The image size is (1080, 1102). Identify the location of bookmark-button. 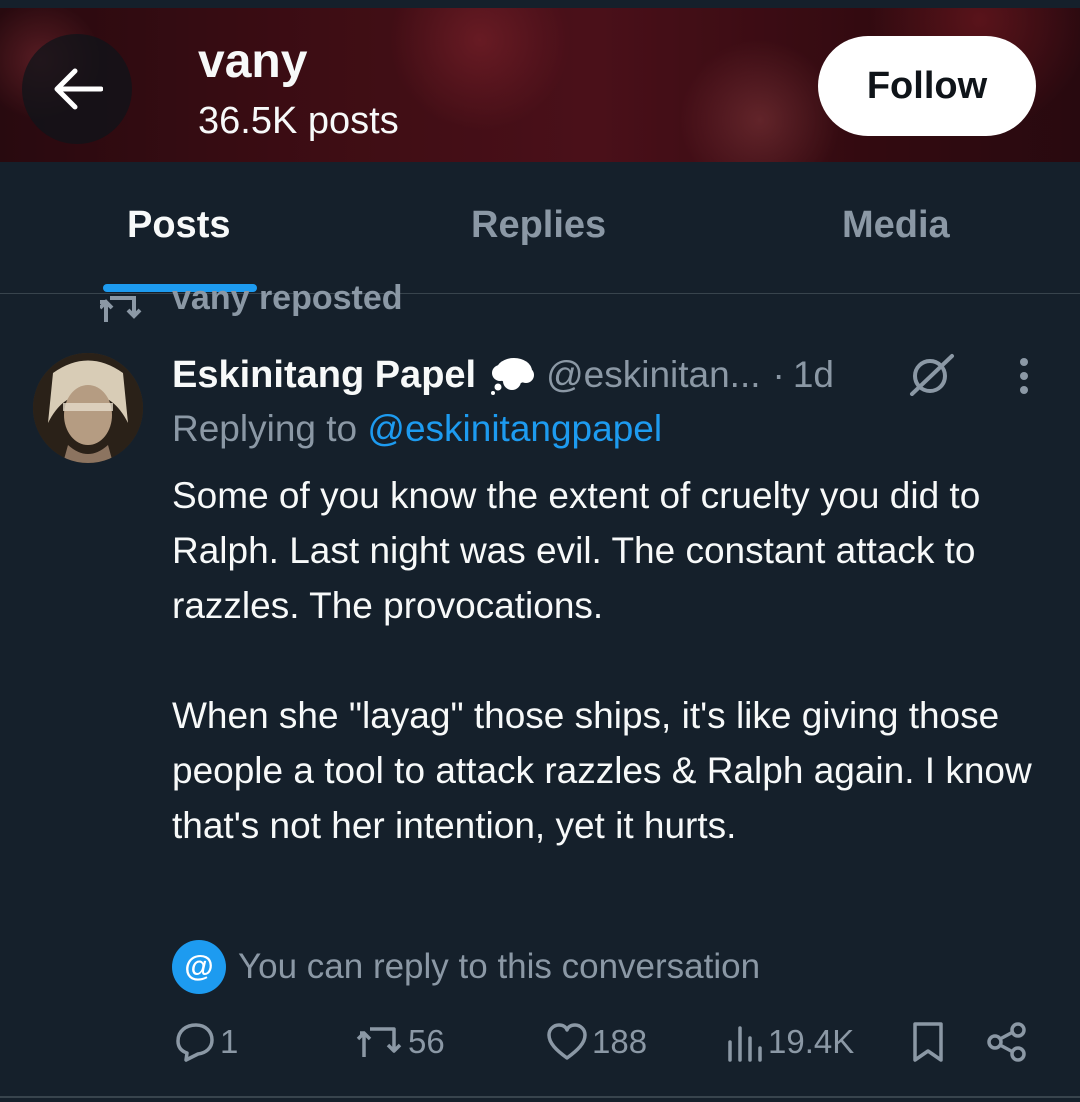
(928, 1042).